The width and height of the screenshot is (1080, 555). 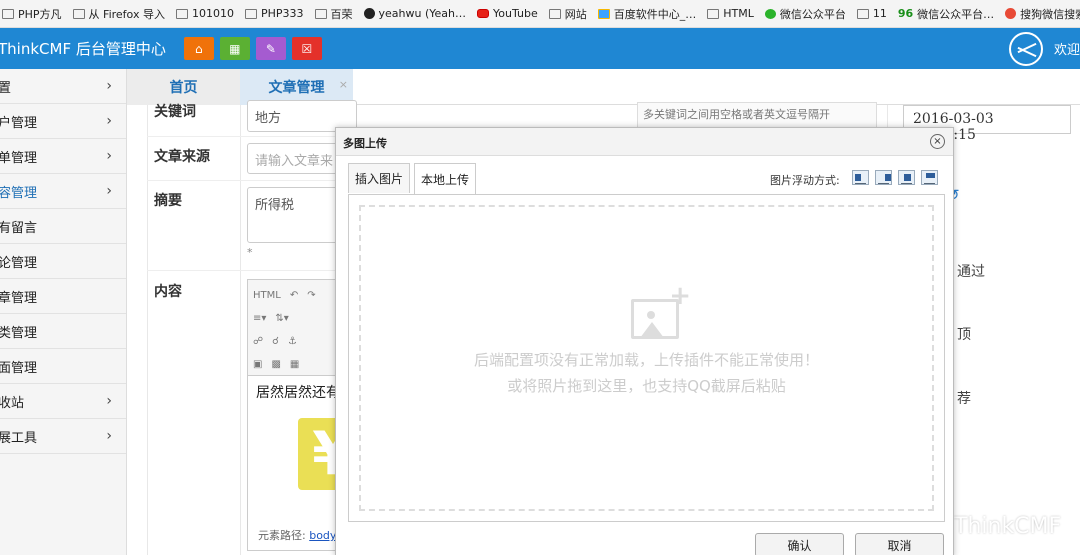 What do you see at coordinates (275, 341) in the screenshot?
I see `unlink-icon: ☌` at bounding box center [275, 341].